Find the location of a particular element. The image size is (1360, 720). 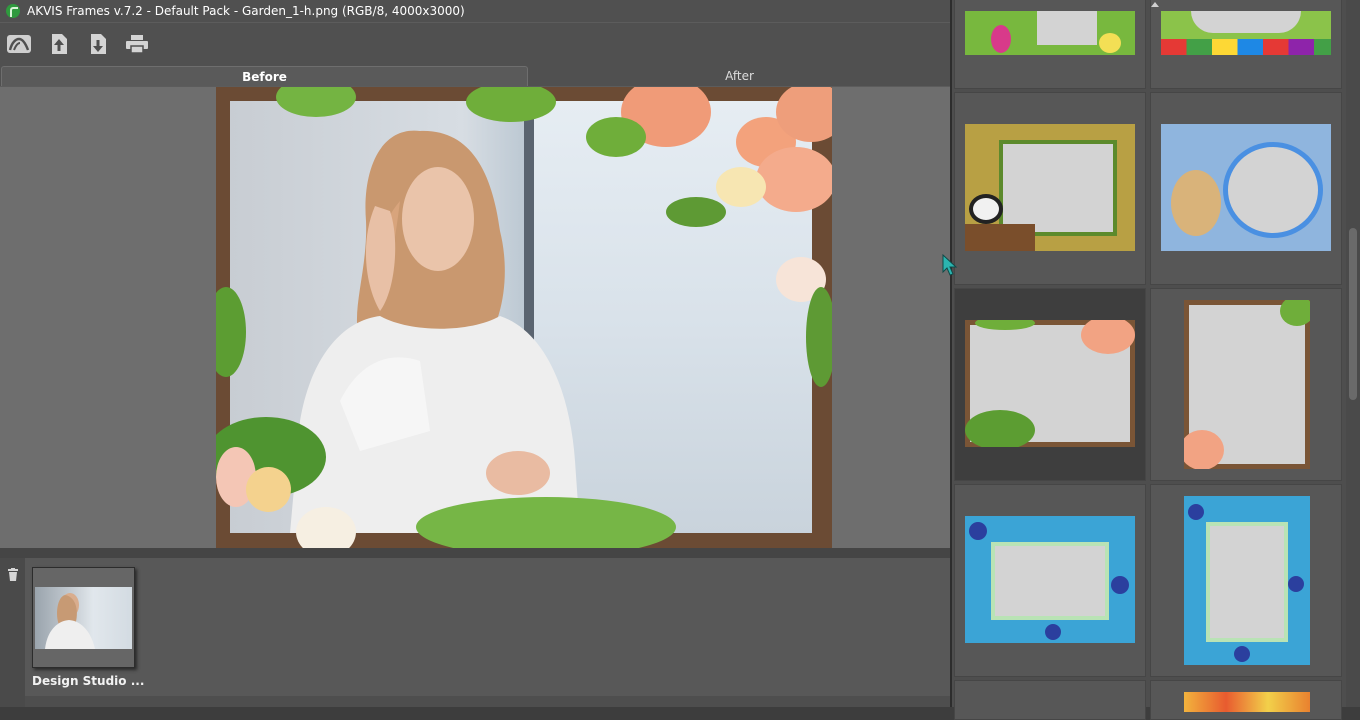

frame-cell-garden-vertical is located at coordinates (1246, 384).